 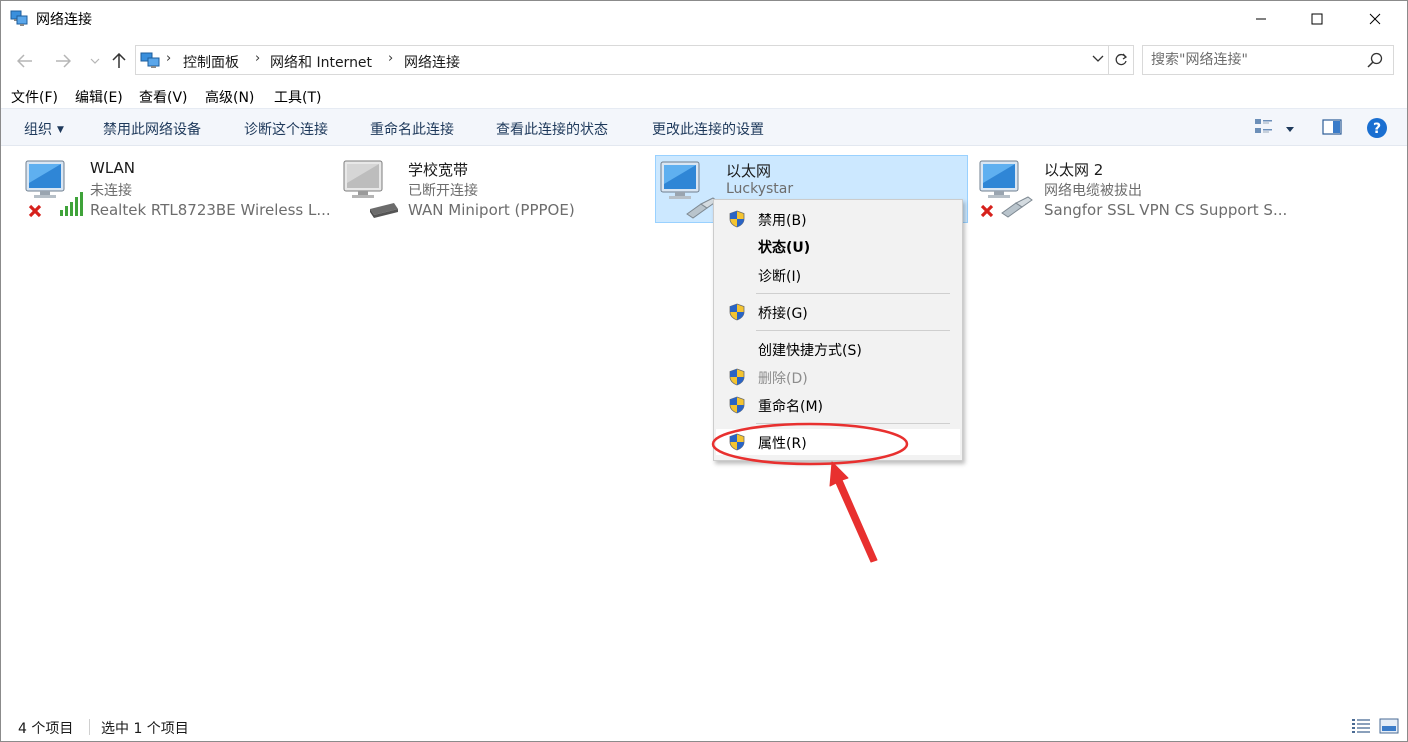 What do you see at coordinates (89, 727) in the screenshot?
I see `status-divider` at bounding box center [89, 727].